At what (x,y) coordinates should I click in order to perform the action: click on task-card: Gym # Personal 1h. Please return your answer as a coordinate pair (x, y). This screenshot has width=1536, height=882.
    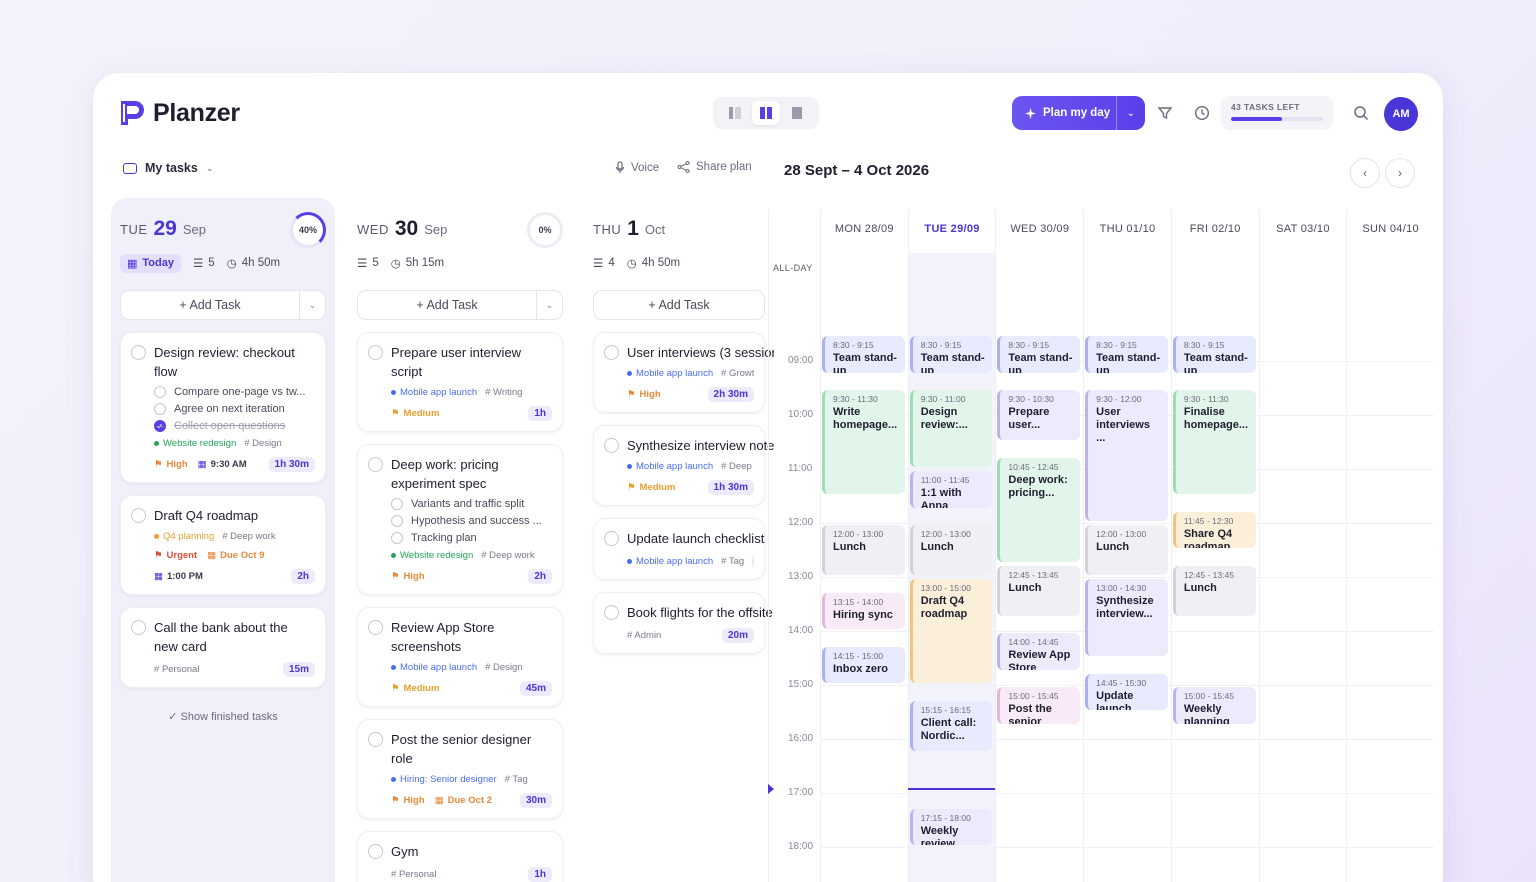
    Looking at the image, I should click on (460, 856).